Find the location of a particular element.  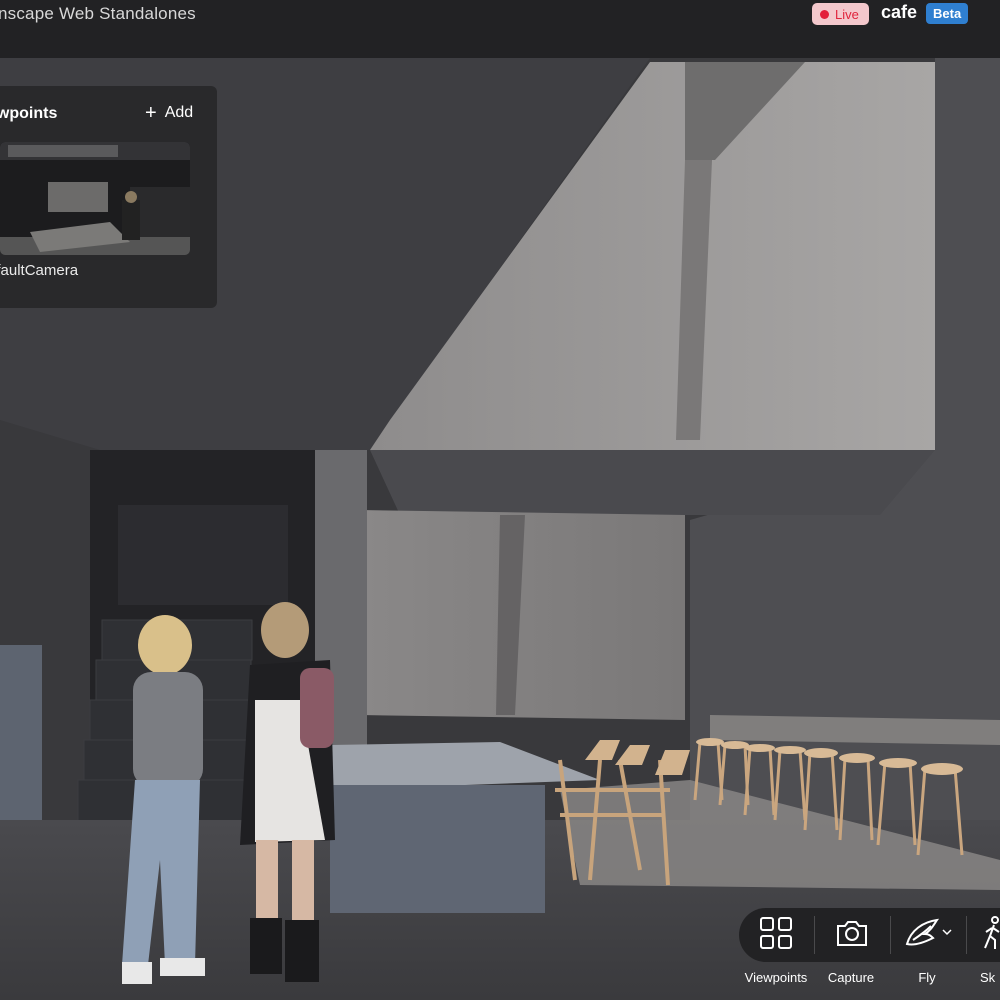

viewpoints-panel: ewpoints + Add efaultCamera is located at coordinates (108, 197).